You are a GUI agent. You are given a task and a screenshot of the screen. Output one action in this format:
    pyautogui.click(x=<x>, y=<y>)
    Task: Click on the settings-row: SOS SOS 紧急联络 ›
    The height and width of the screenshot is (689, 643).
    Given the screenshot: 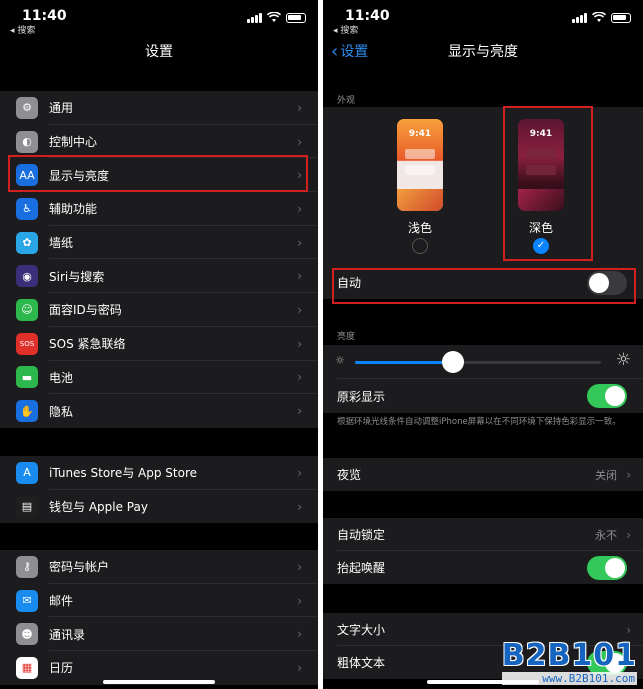 What is the action you would take?
    pyautogui.click(x=159, y=344)
    